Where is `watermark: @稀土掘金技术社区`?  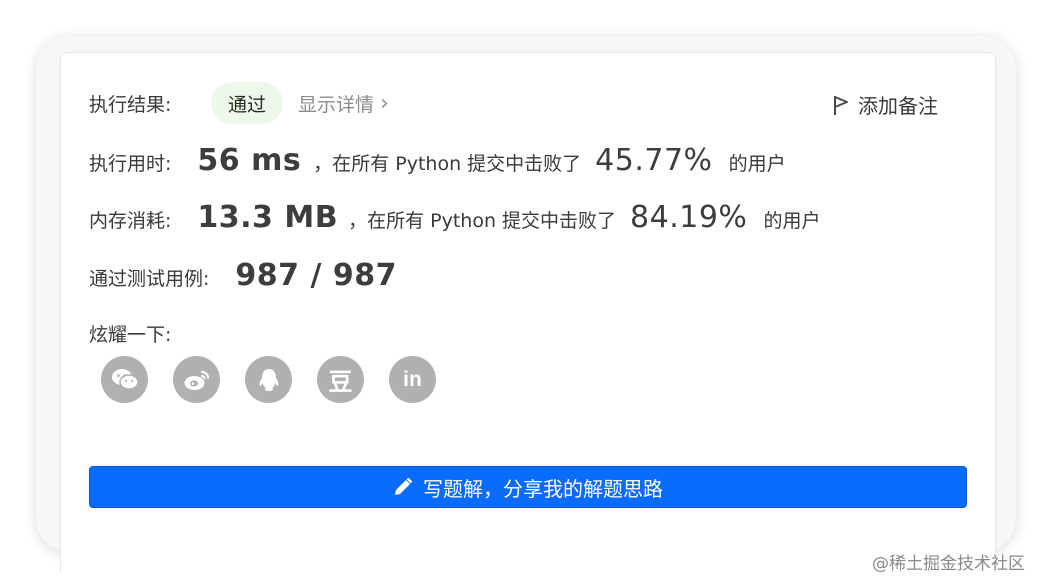
watermark: @稀土掘金技术社区 is located at coordinates (948, 564).